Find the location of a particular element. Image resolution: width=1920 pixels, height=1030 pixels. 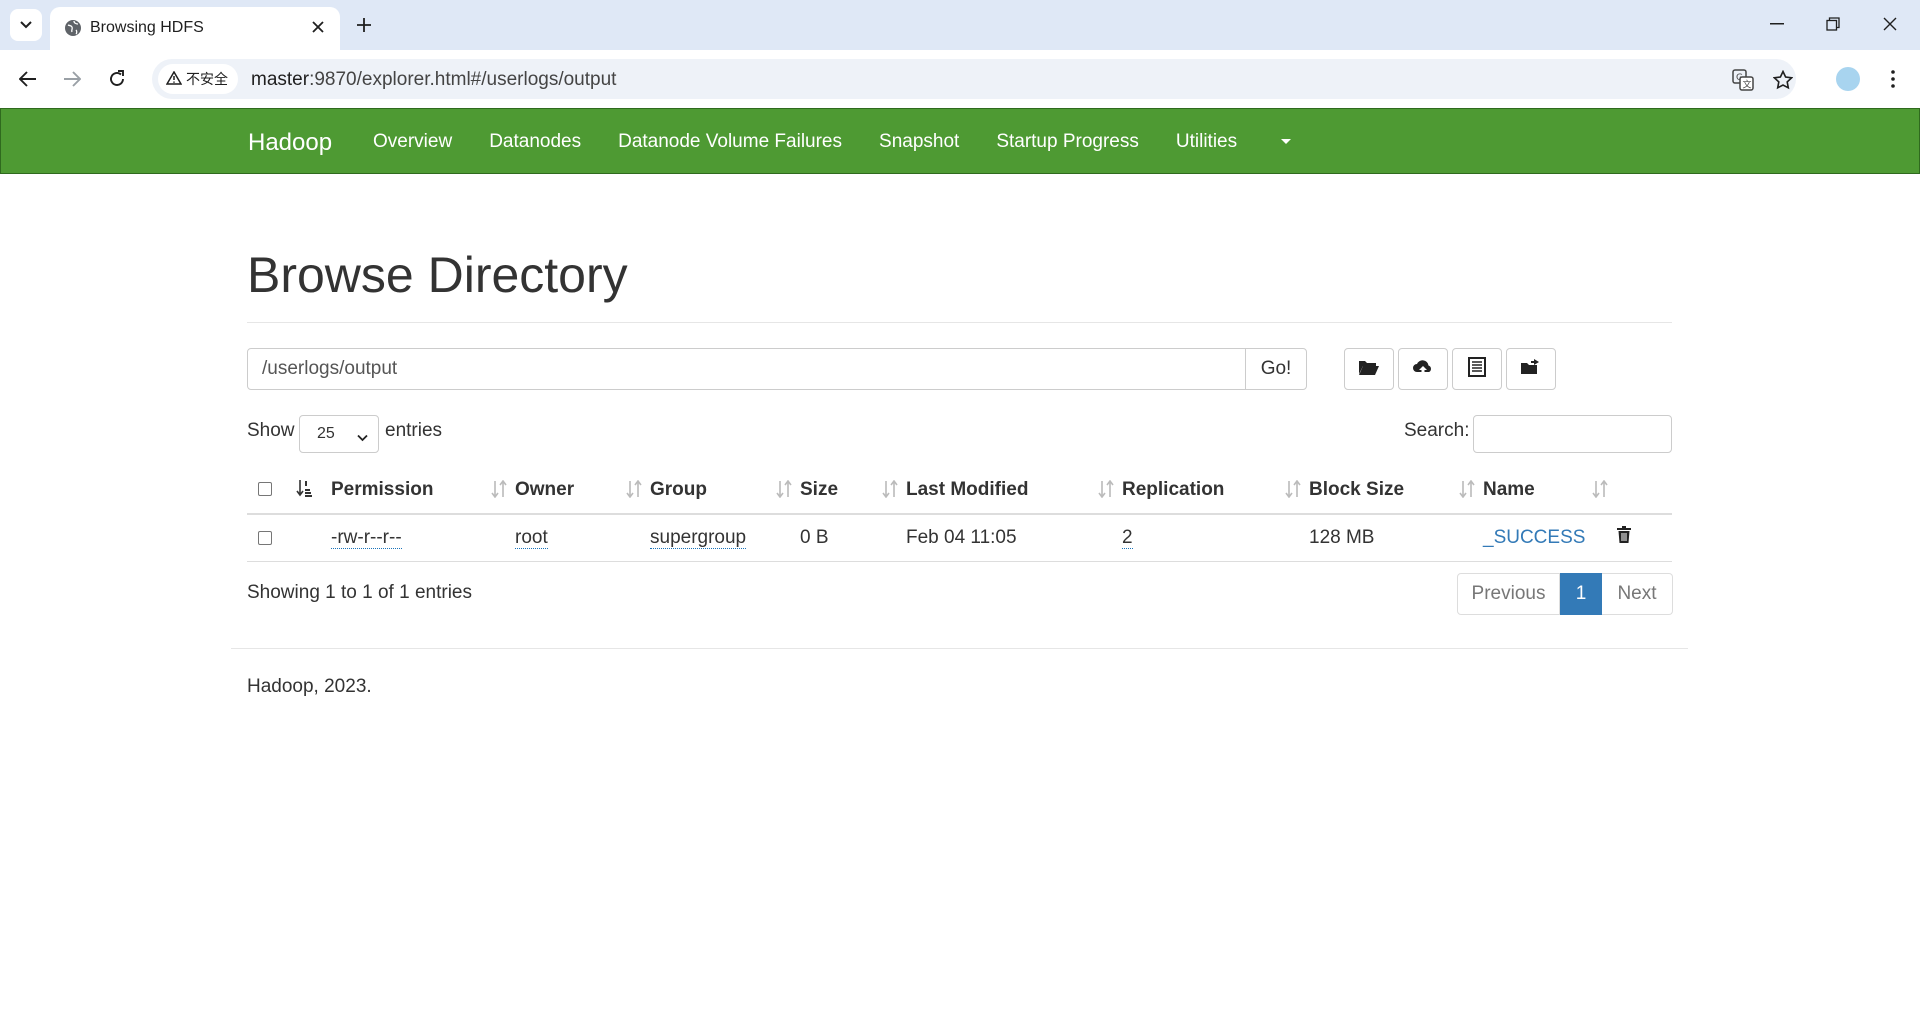

pagination-previous: Previous is located at coordinates (1508, 594).